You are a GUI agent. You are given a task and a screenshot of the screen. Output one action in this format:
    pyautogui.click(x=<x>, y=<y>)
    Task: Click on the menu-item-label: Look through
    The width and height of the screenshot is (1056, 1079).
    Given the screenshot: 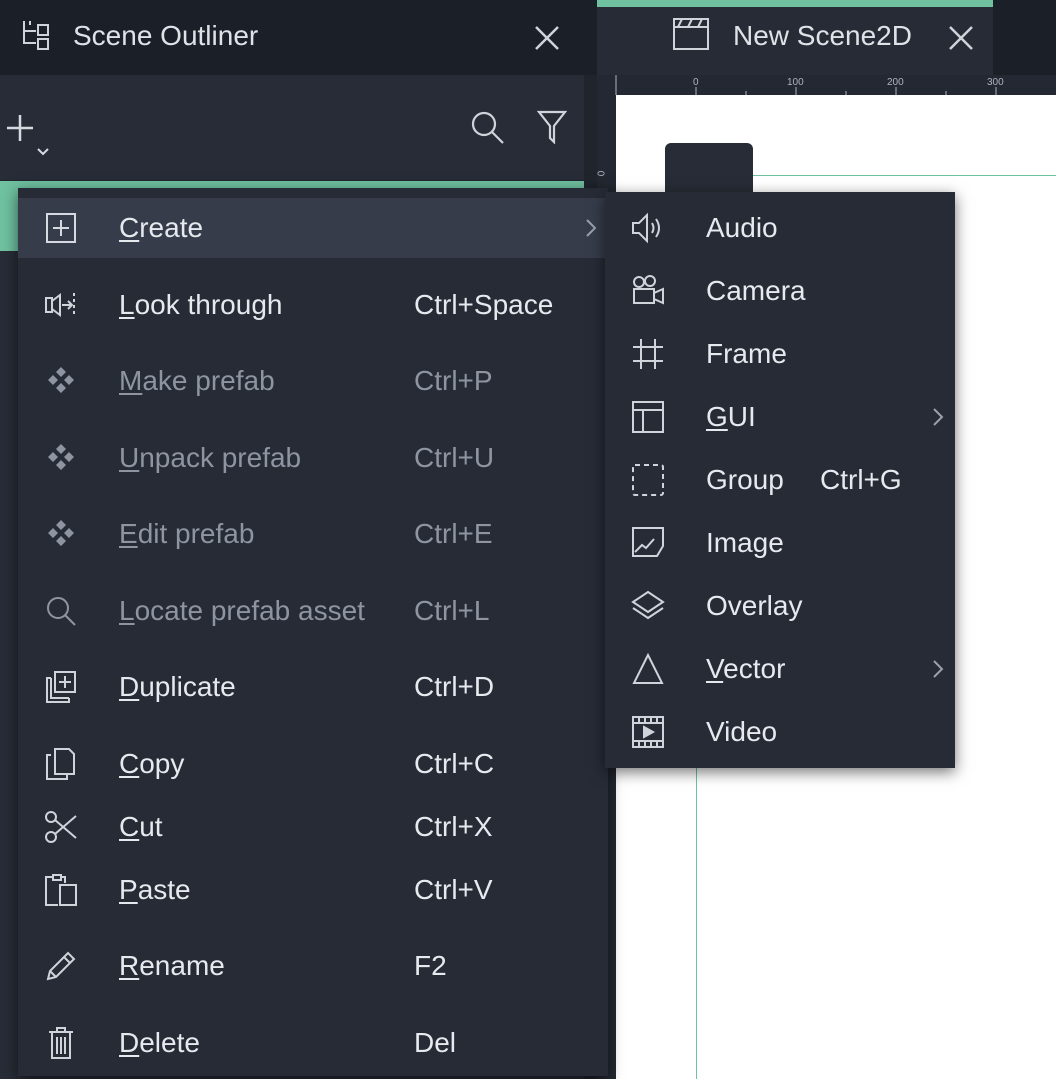 What is the action you would take?
    pyautogui.click(x=201, y=304)
    